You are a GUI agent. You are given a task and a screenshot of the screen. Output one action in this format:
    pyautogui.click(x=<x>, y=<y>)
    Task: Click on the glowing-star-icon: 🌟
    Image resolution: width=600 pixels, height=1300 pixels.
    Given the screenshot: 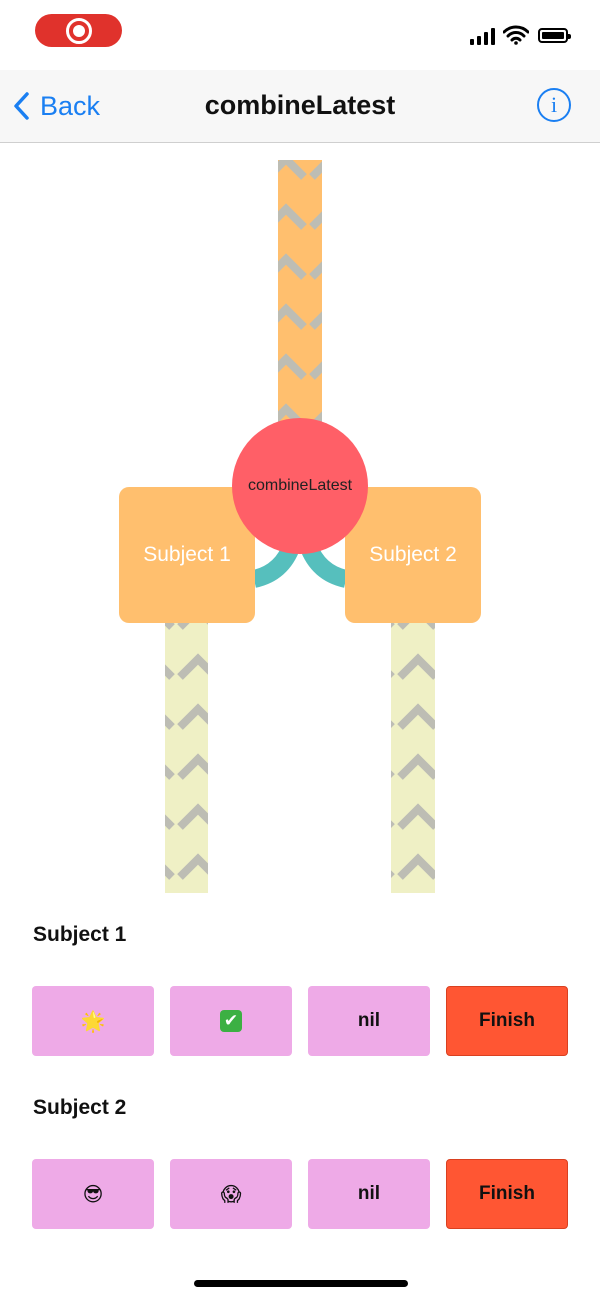 What is the action you would take?
    pyautogui.click(x=93, y=1021)
    